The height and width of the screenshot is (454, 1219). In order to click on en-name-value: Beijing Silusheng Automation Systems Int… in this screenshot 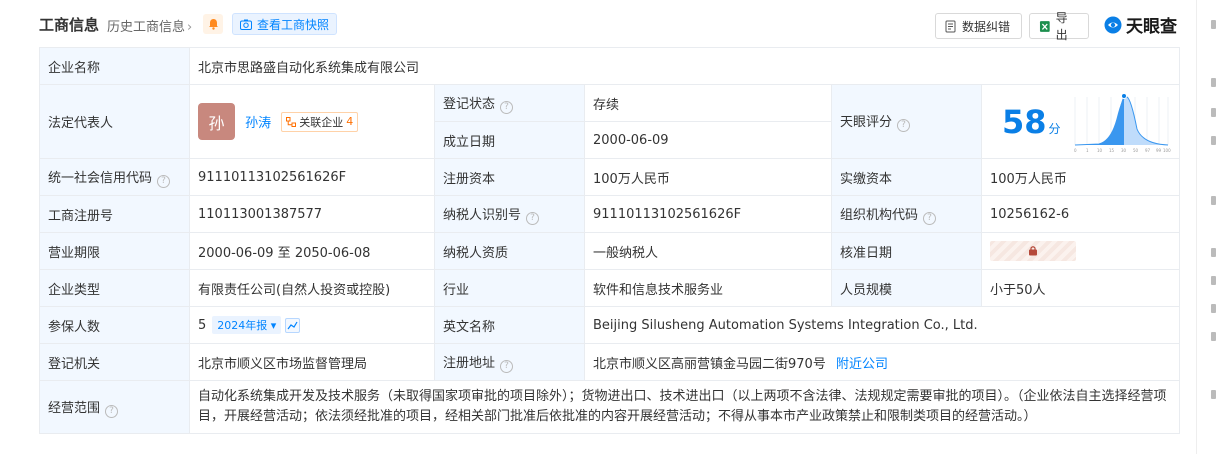, I will do `click(882, 325)`.